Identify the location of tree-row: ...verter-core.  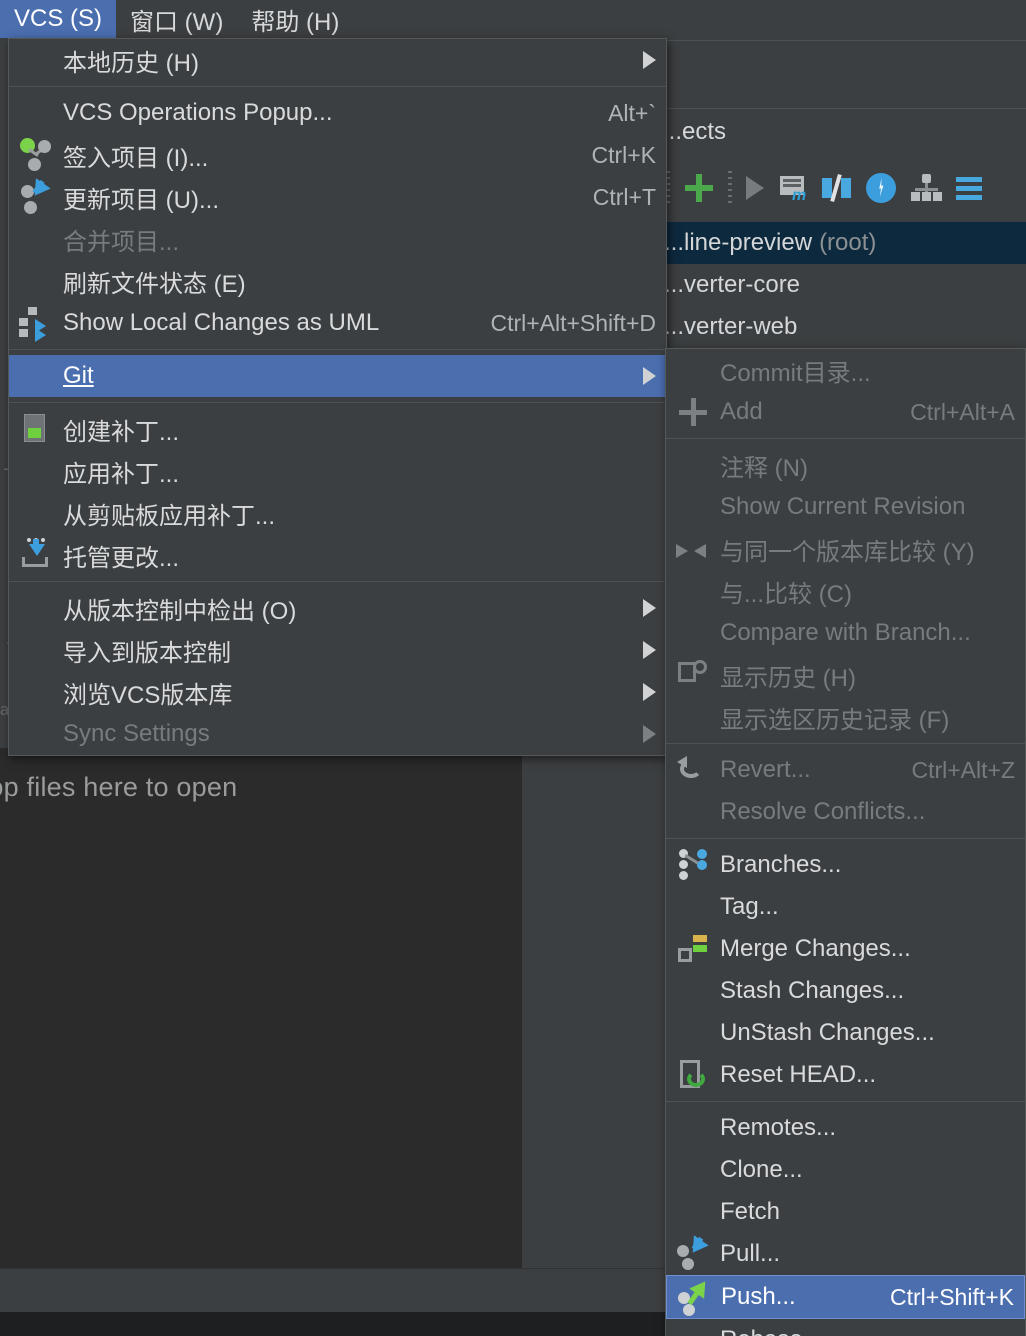
(843, 285).